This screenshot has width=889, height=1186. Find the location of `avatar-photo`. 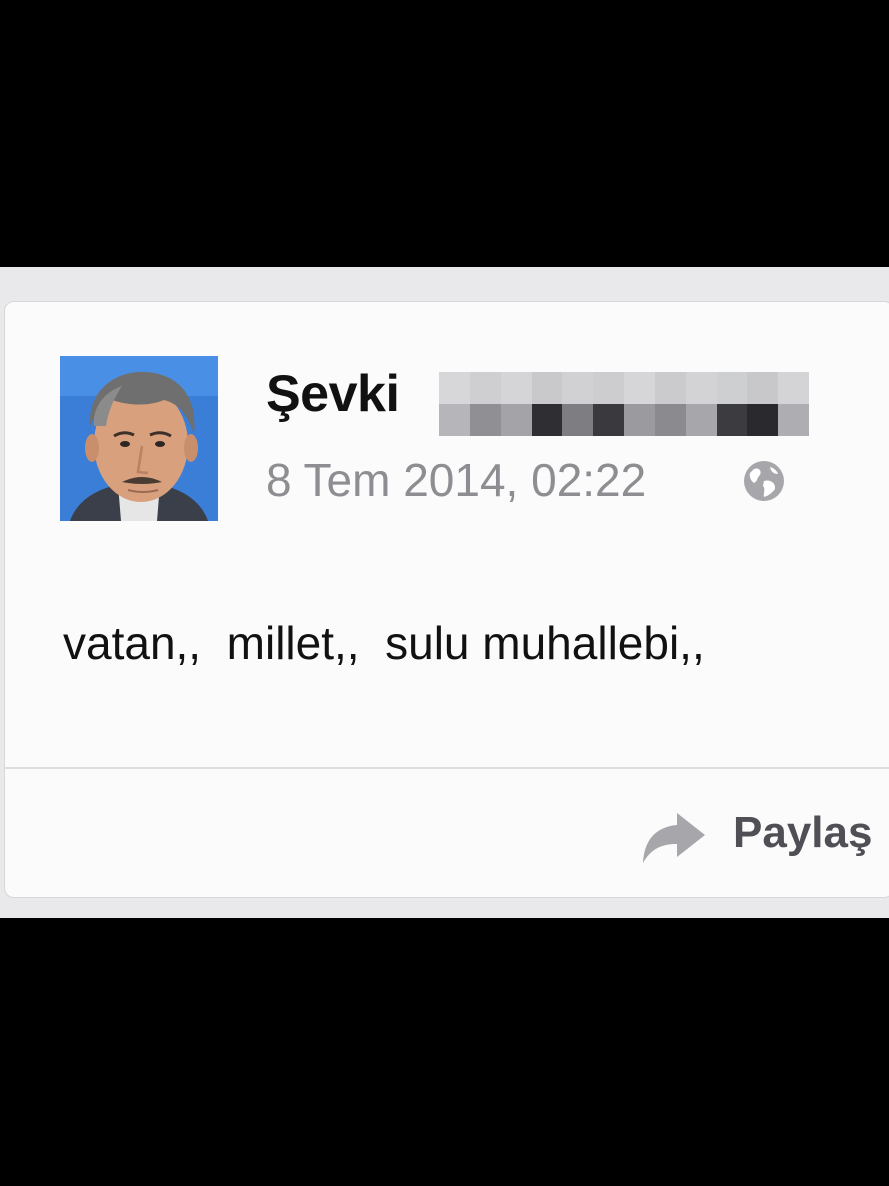

avatar-photo is located at coordinates (139, 438).